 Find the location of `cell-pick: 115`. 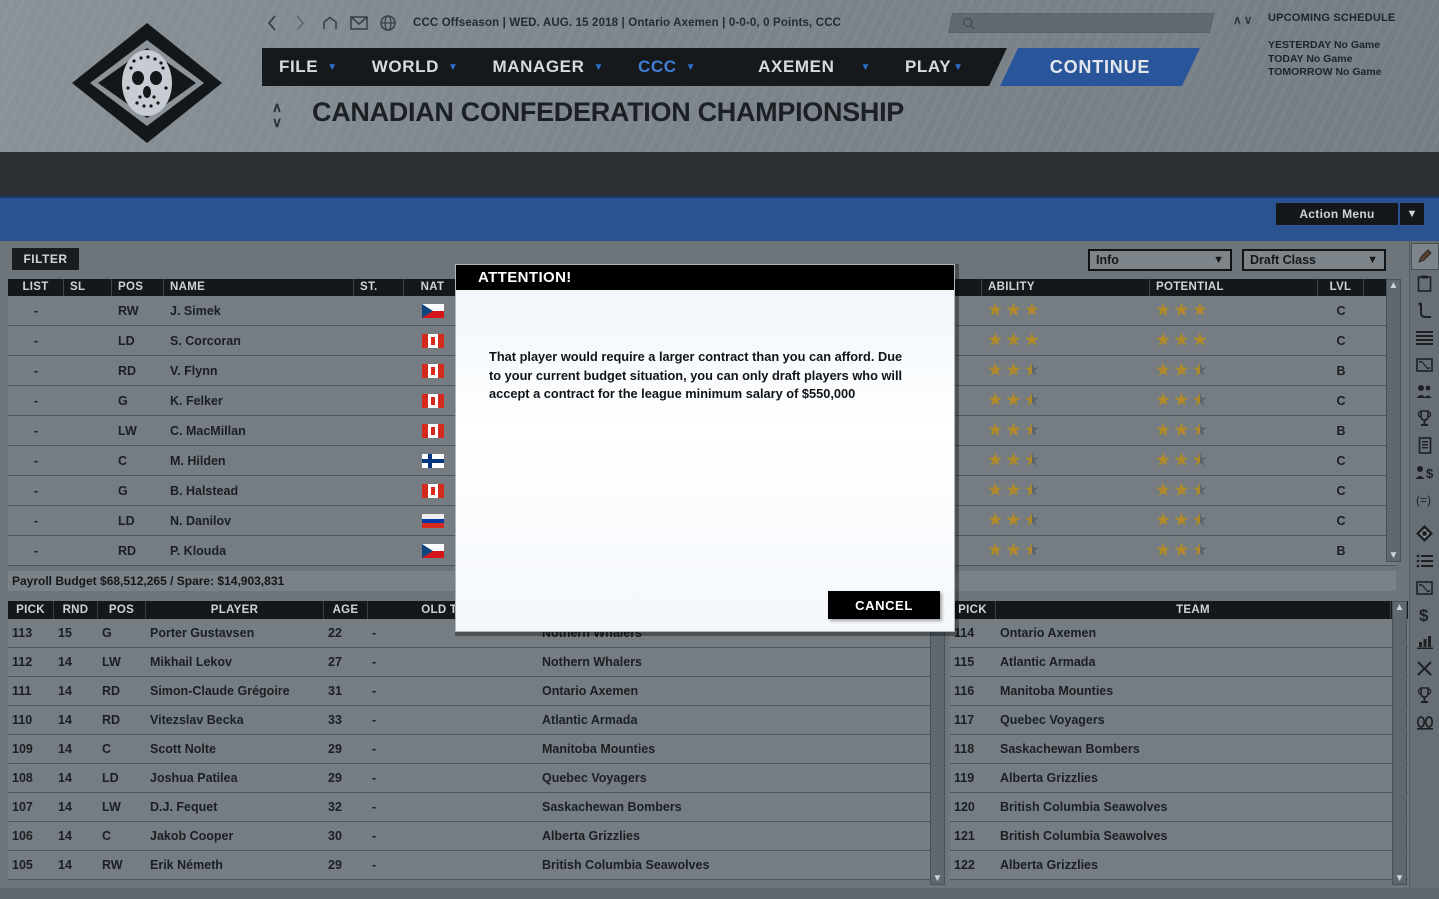

cell-pick: 115 is located at coordinates (964, 662).